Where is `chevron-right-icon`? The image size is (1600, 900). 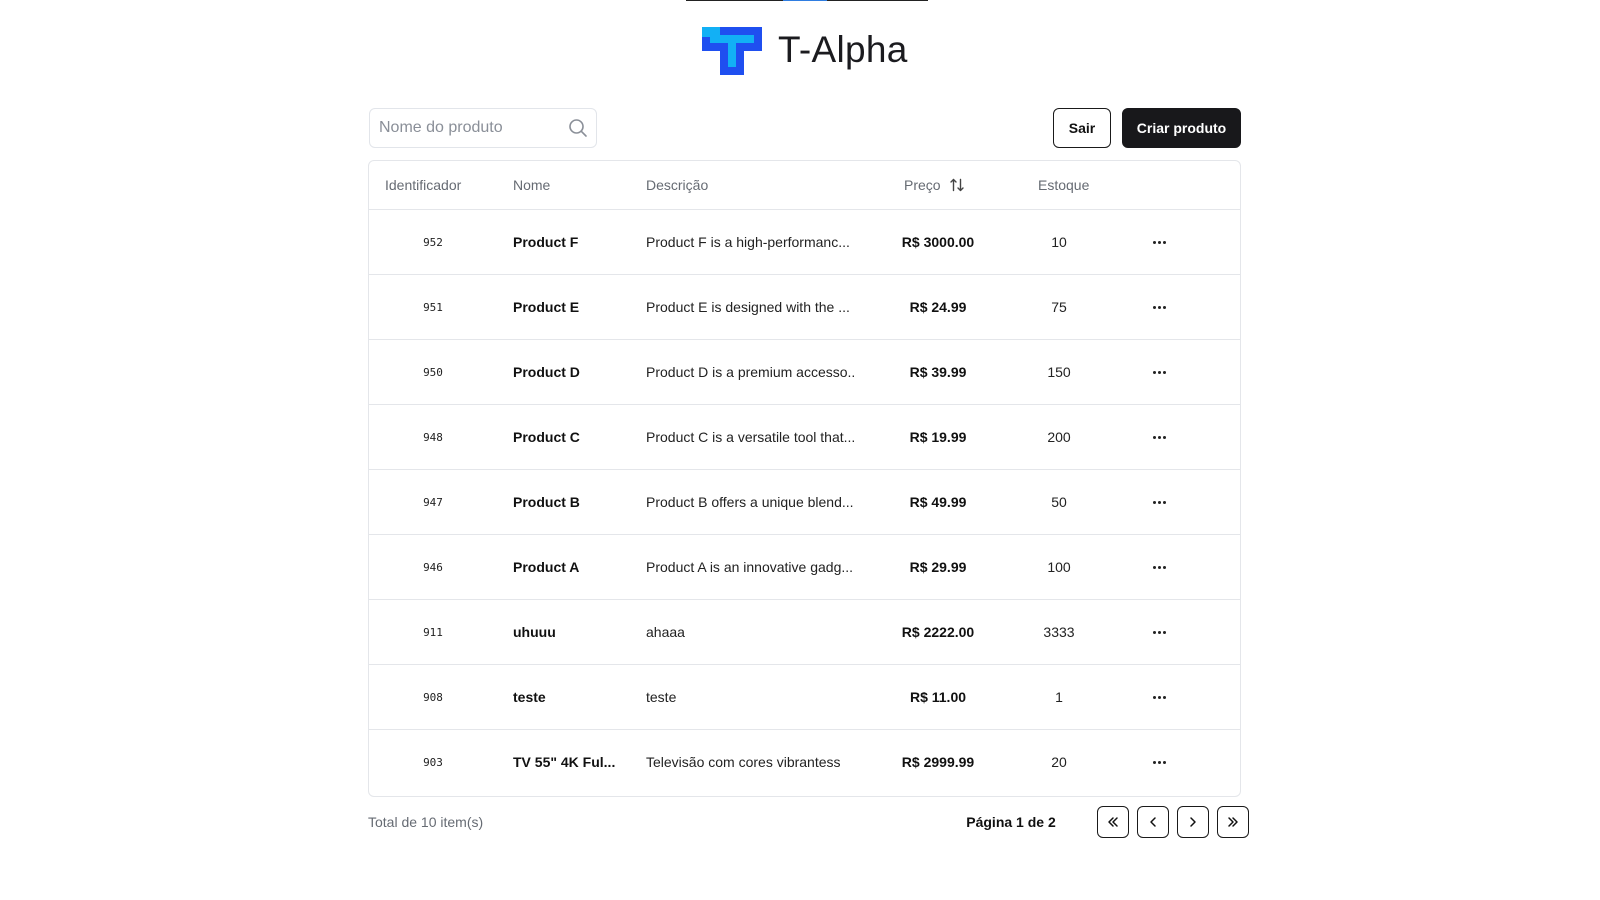 chevron-right-icon is located at coordinates (1193, 822).